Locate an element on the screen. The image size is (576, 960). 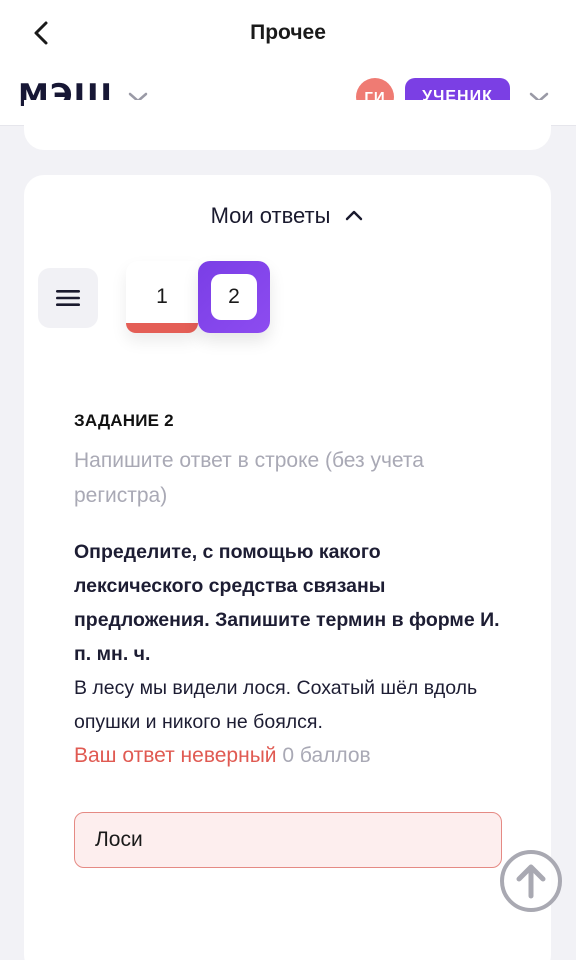
scroll-to-top-button is located at coordinates (531, 881).